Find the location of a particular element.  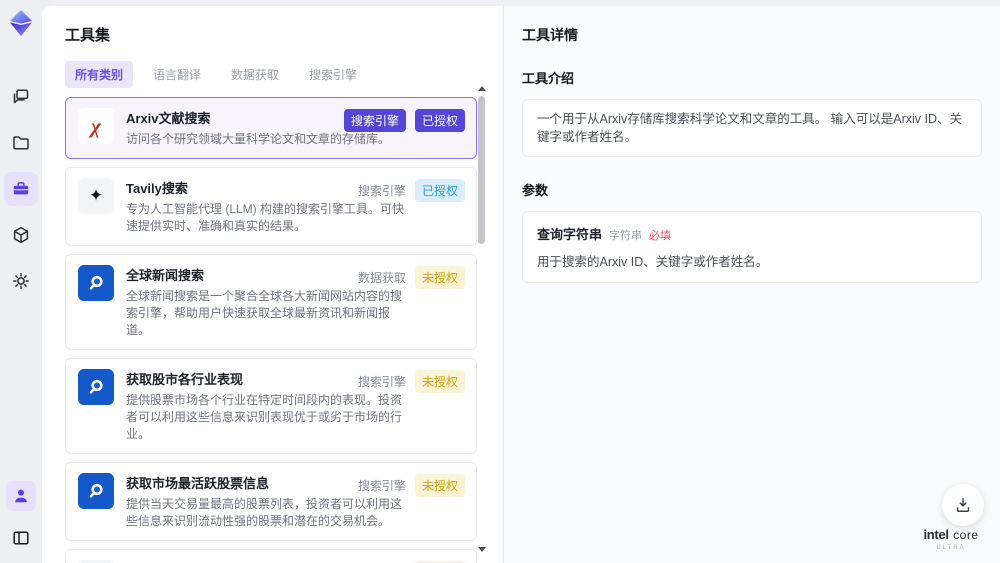

briefcase-icon is located at coordinates (21, 188).